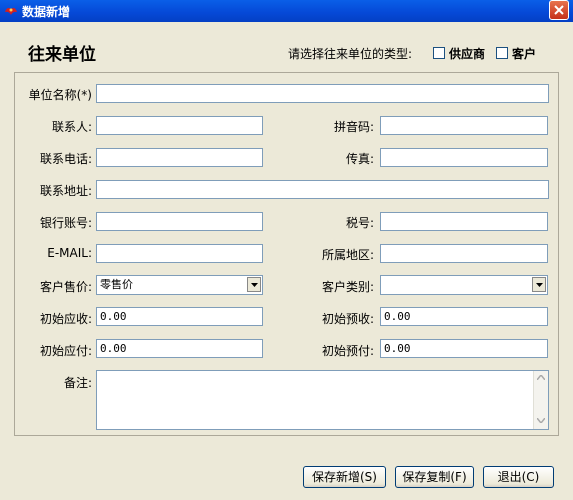  What do you see at coordinates (464, 348) in the screenshot?
I see `initial-prepaid-input: 0.00` at bounding box center [464, 348].